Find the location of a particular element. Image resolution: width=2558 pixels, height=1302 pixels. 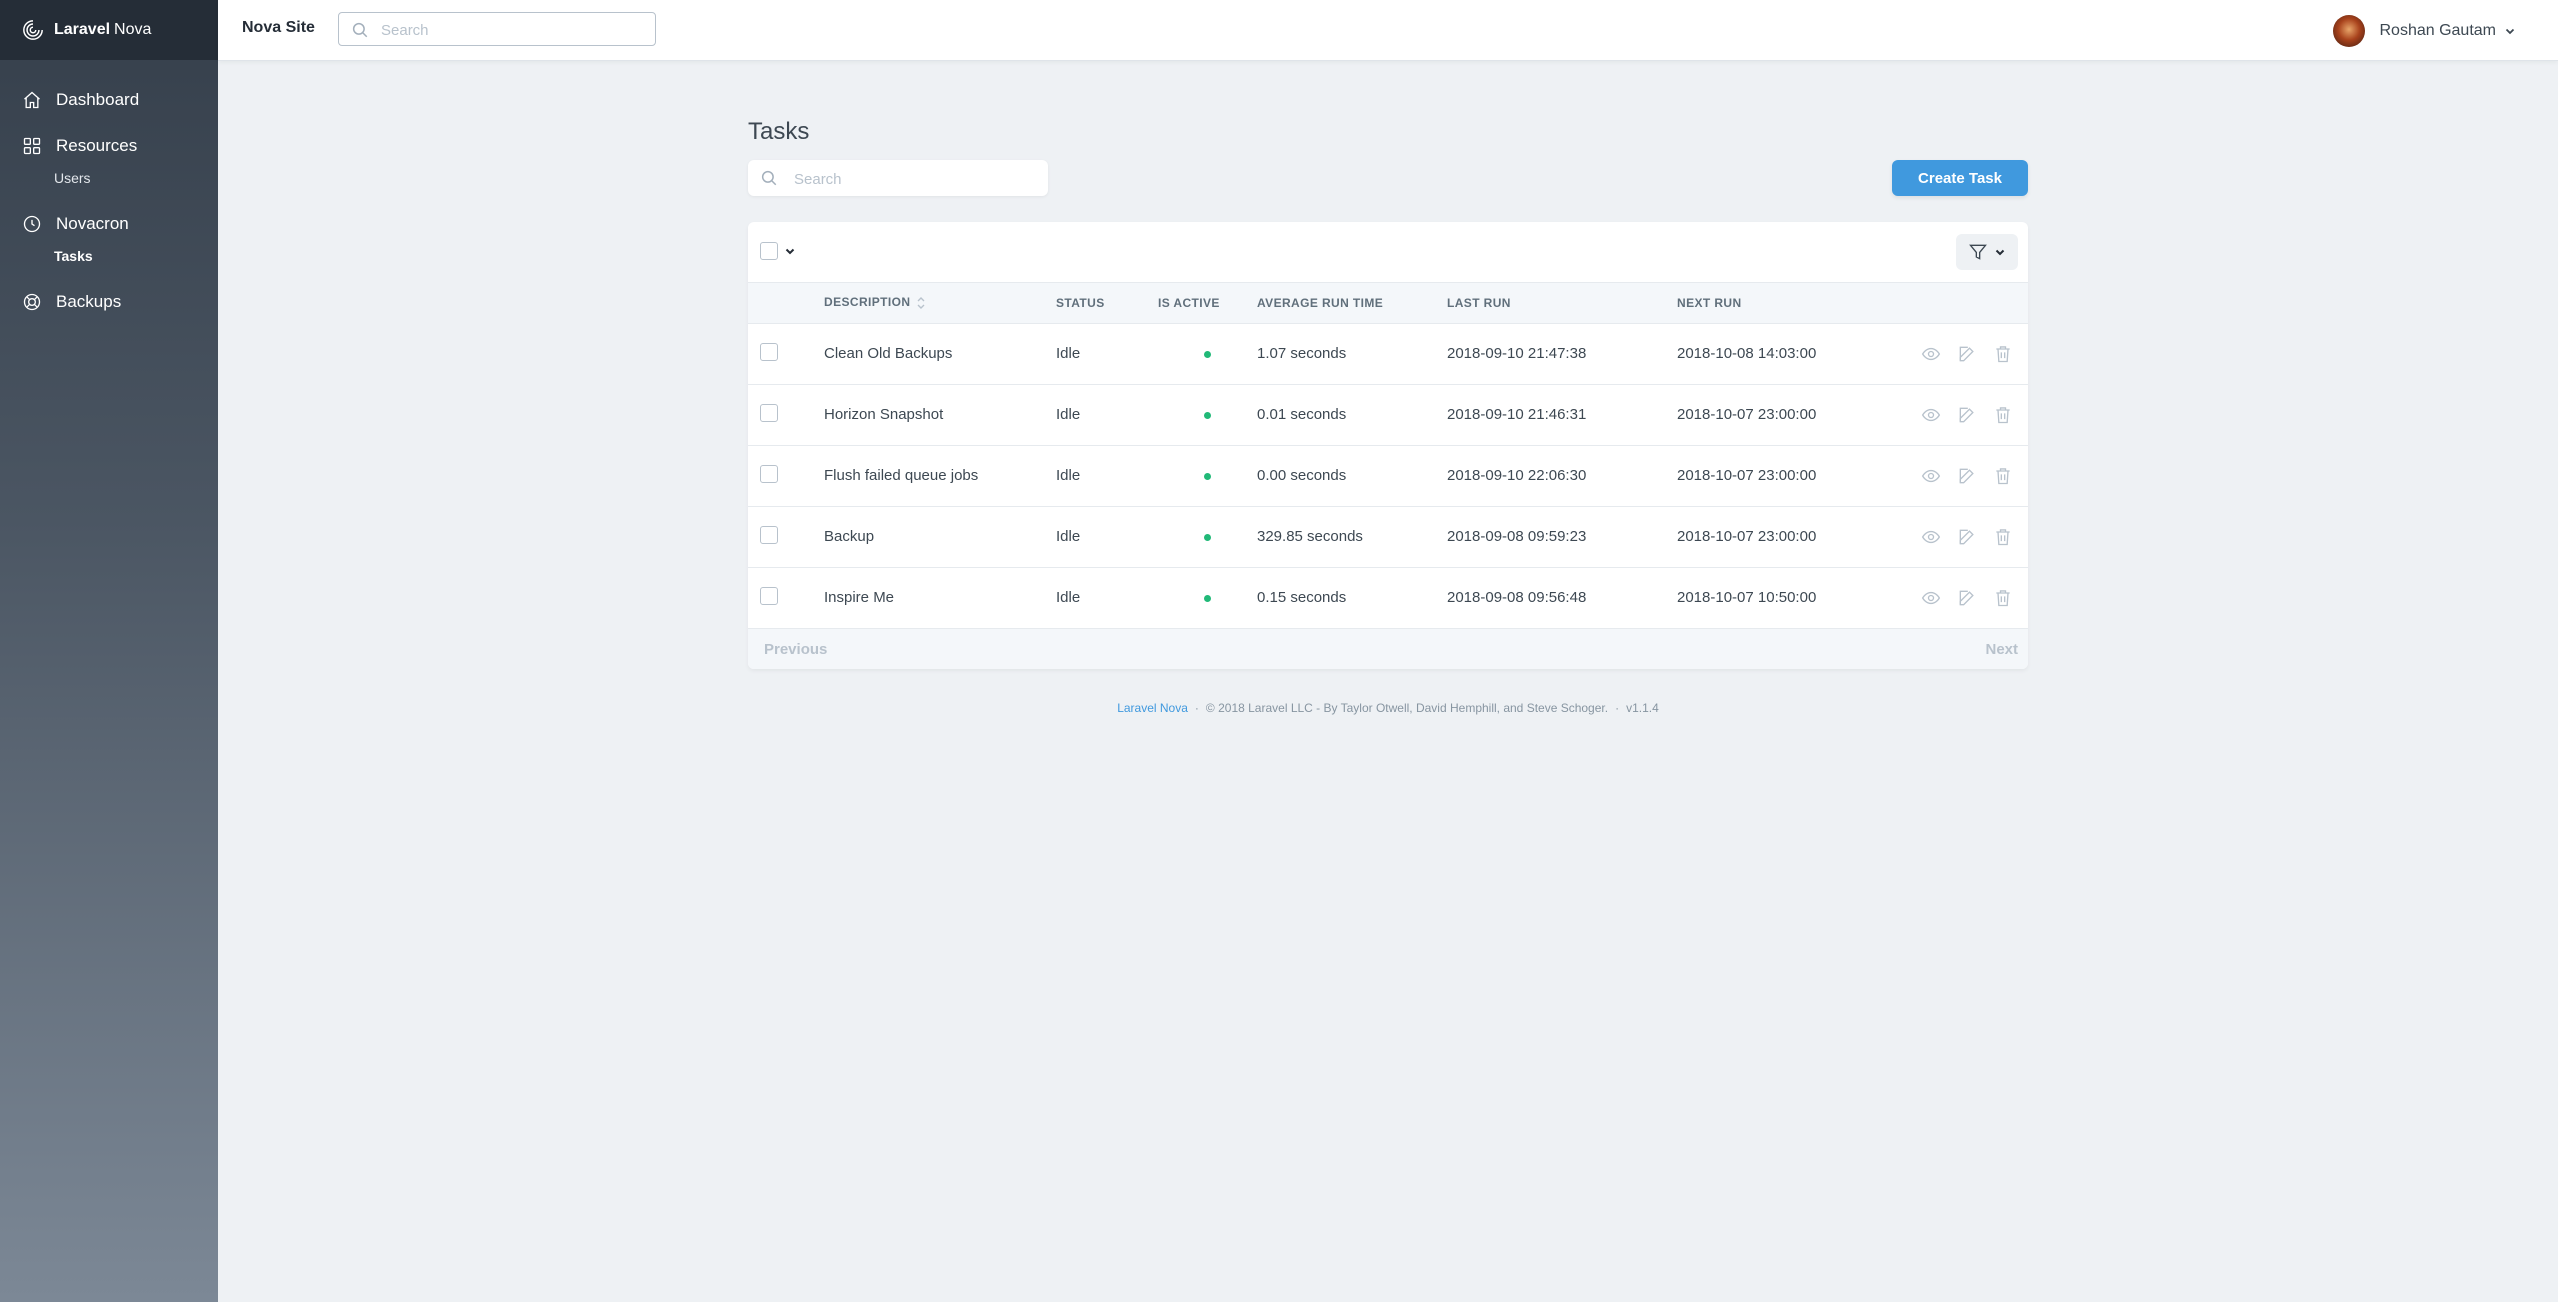

cell-next-run: 2018-10-07 23:00:00 is located at coordinates (1792, 415).